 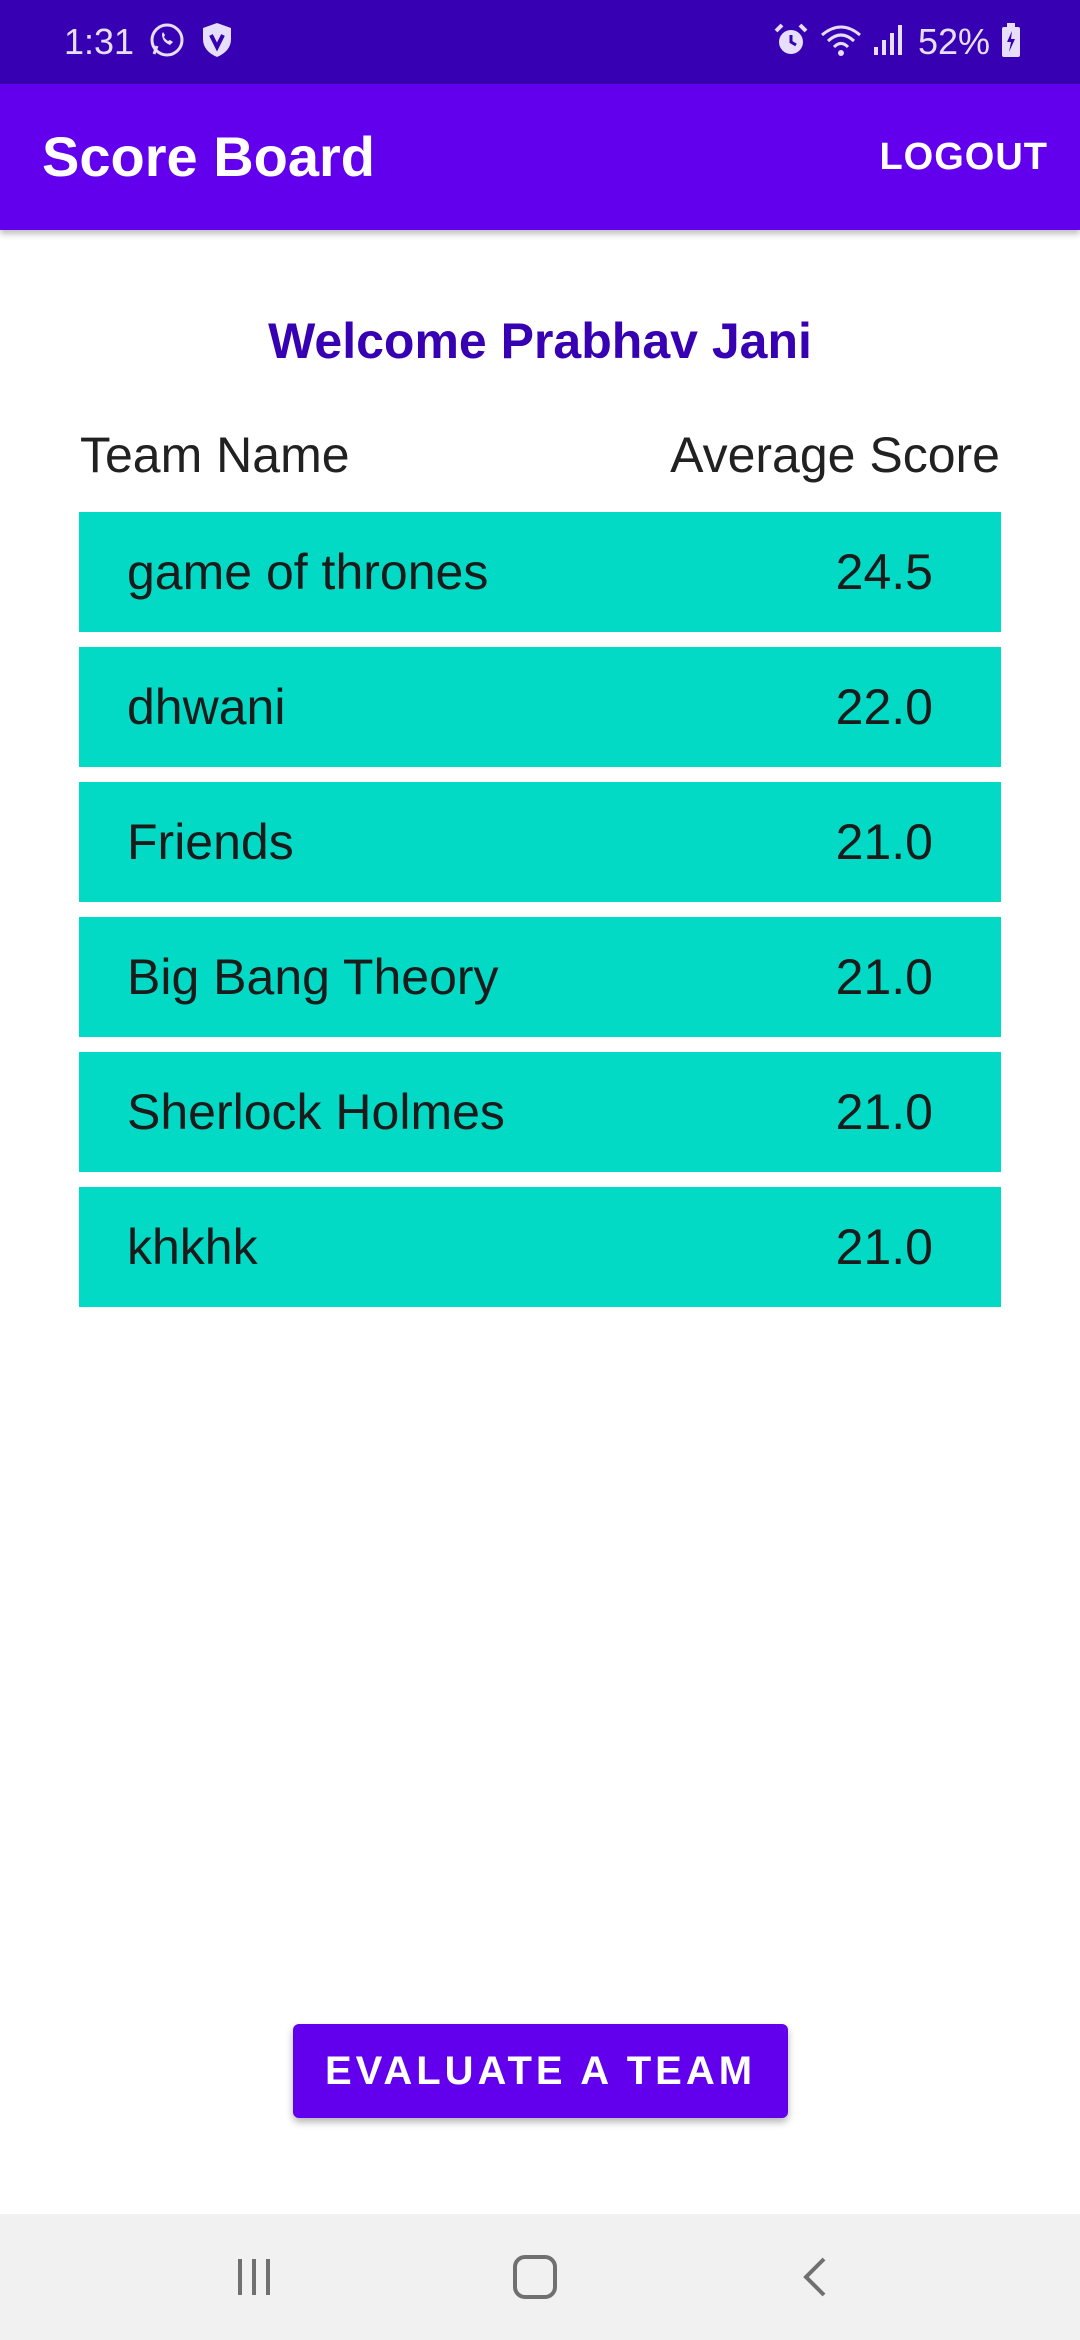 What do you see at coordinates (167, 42) in the screenshot?
I see `whatsapp-icon` at bounding box center [167, 42].